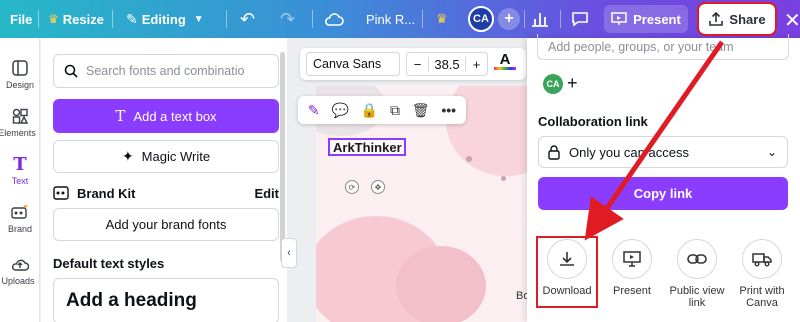  What do you see at coordinates (441, 284) in the screenshot?
I see `flower-blob` at bounding box center [441, 284].